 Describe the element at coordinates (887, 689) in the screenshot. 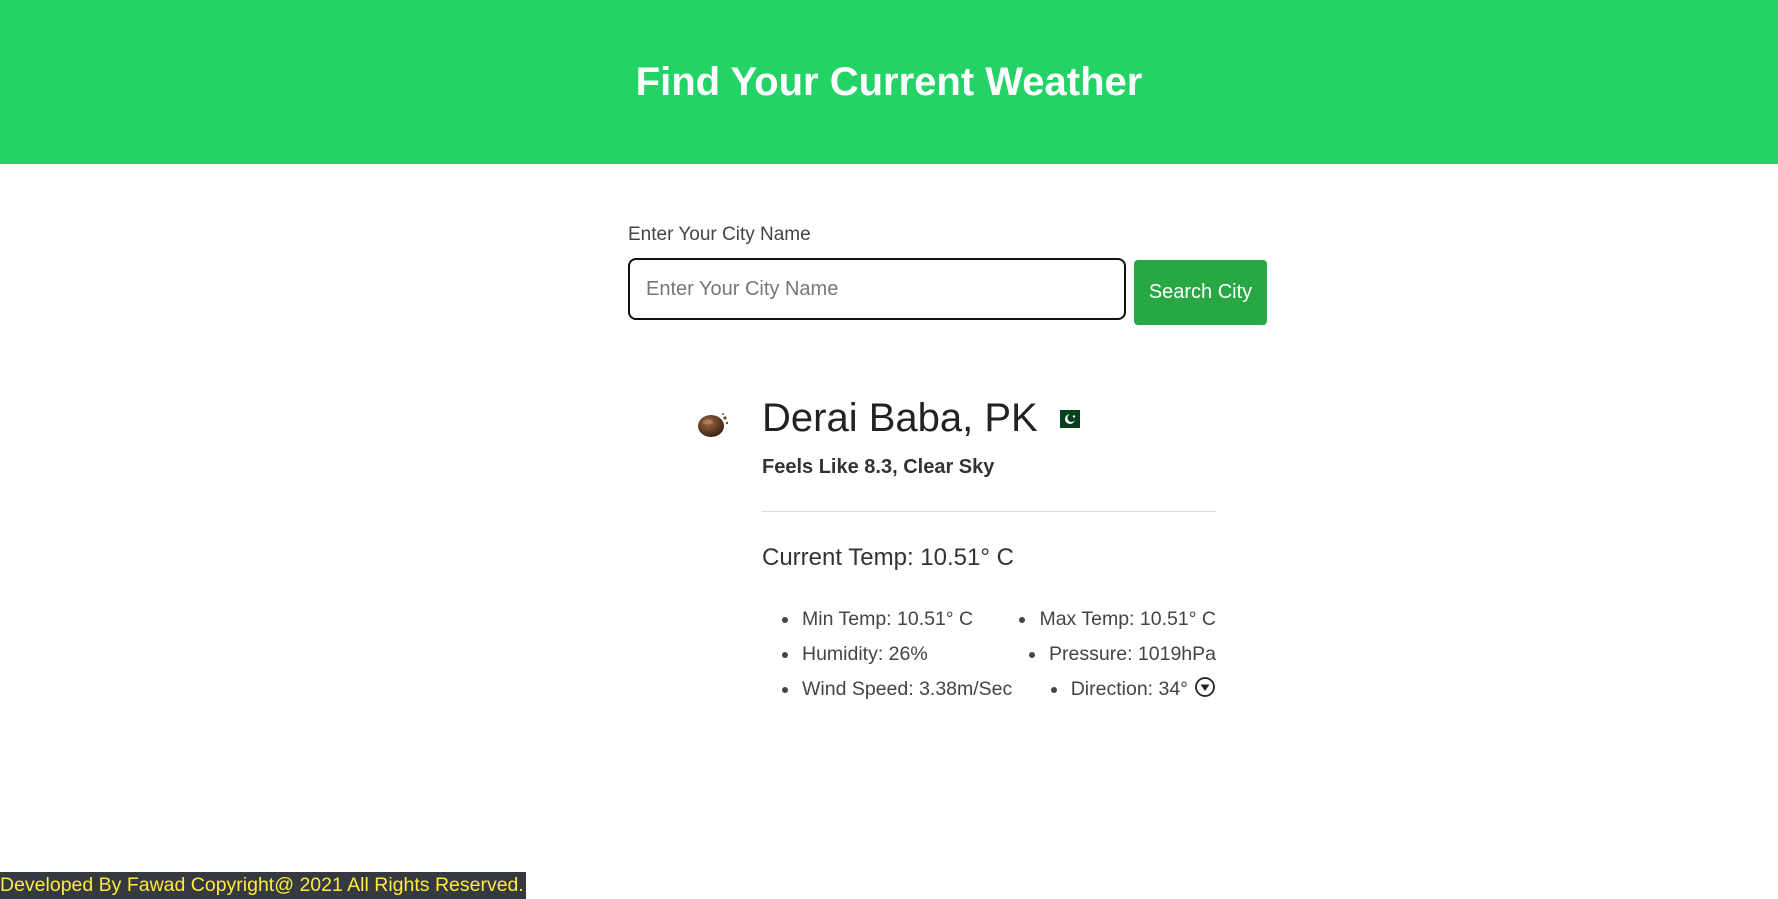

I see `wind-speed: Wind Speed: 3.38m/Sec` at that location.